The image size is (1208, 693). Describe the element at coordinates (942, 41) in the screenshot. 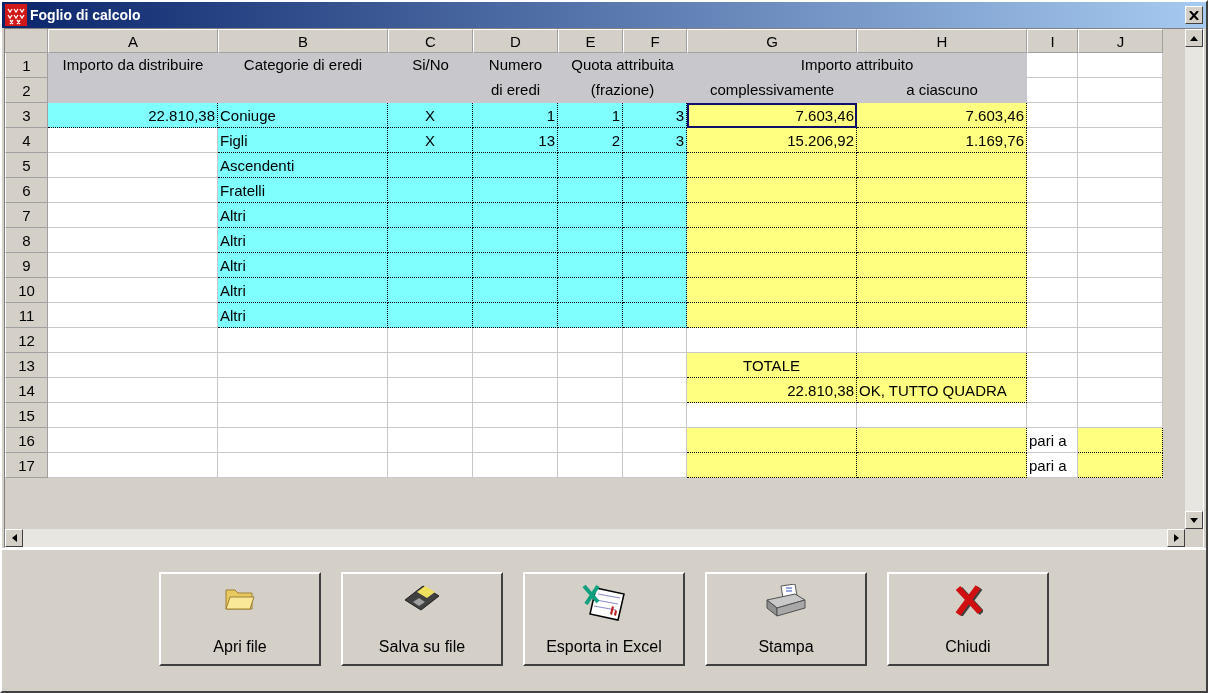

I see `column-header: H` at that location.